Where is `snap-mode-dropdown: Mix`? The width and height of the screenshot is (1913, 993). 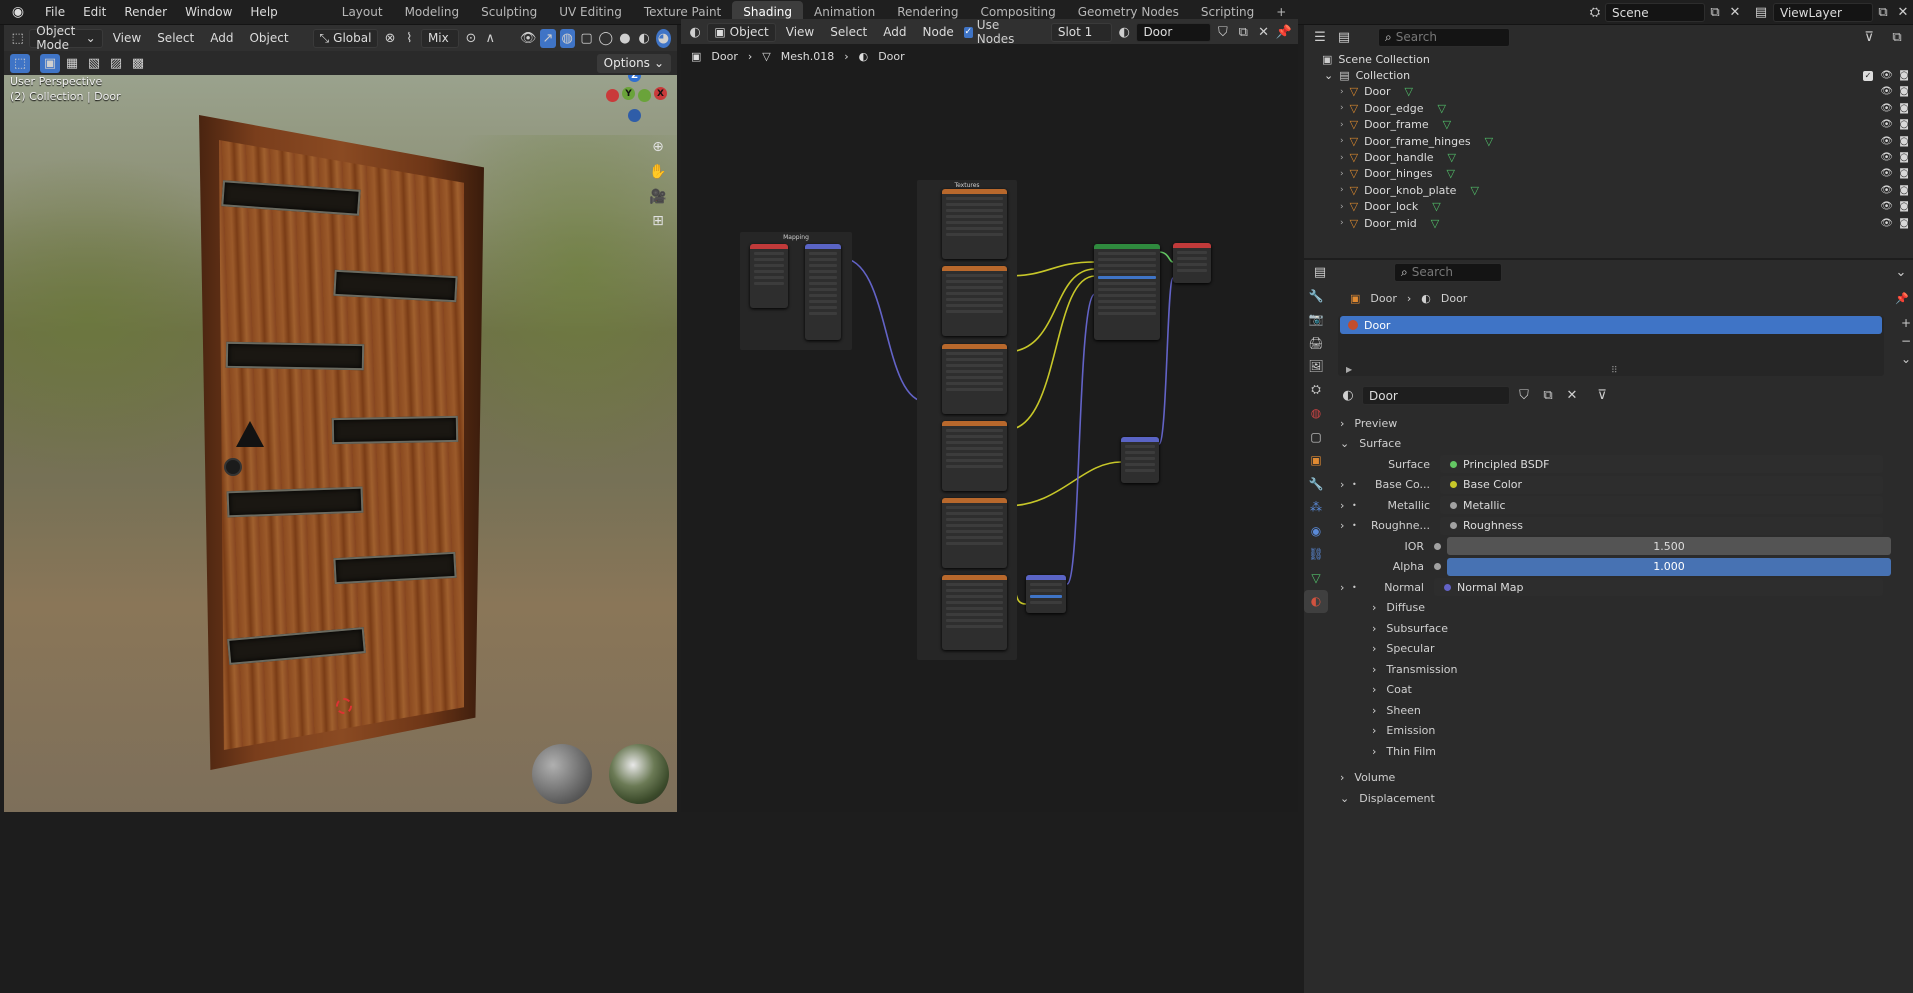
snap-mode-dropdown: Mix is located at coordinates (440, 38).